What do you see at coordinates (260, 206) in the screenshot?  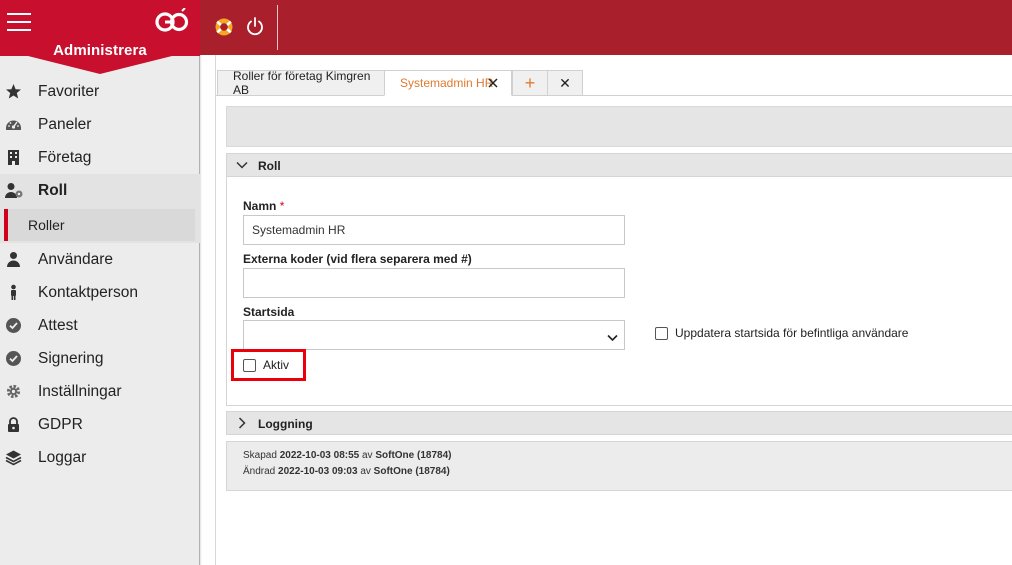 I see `name-label-text: Namn` at bounding box center [260, 206].